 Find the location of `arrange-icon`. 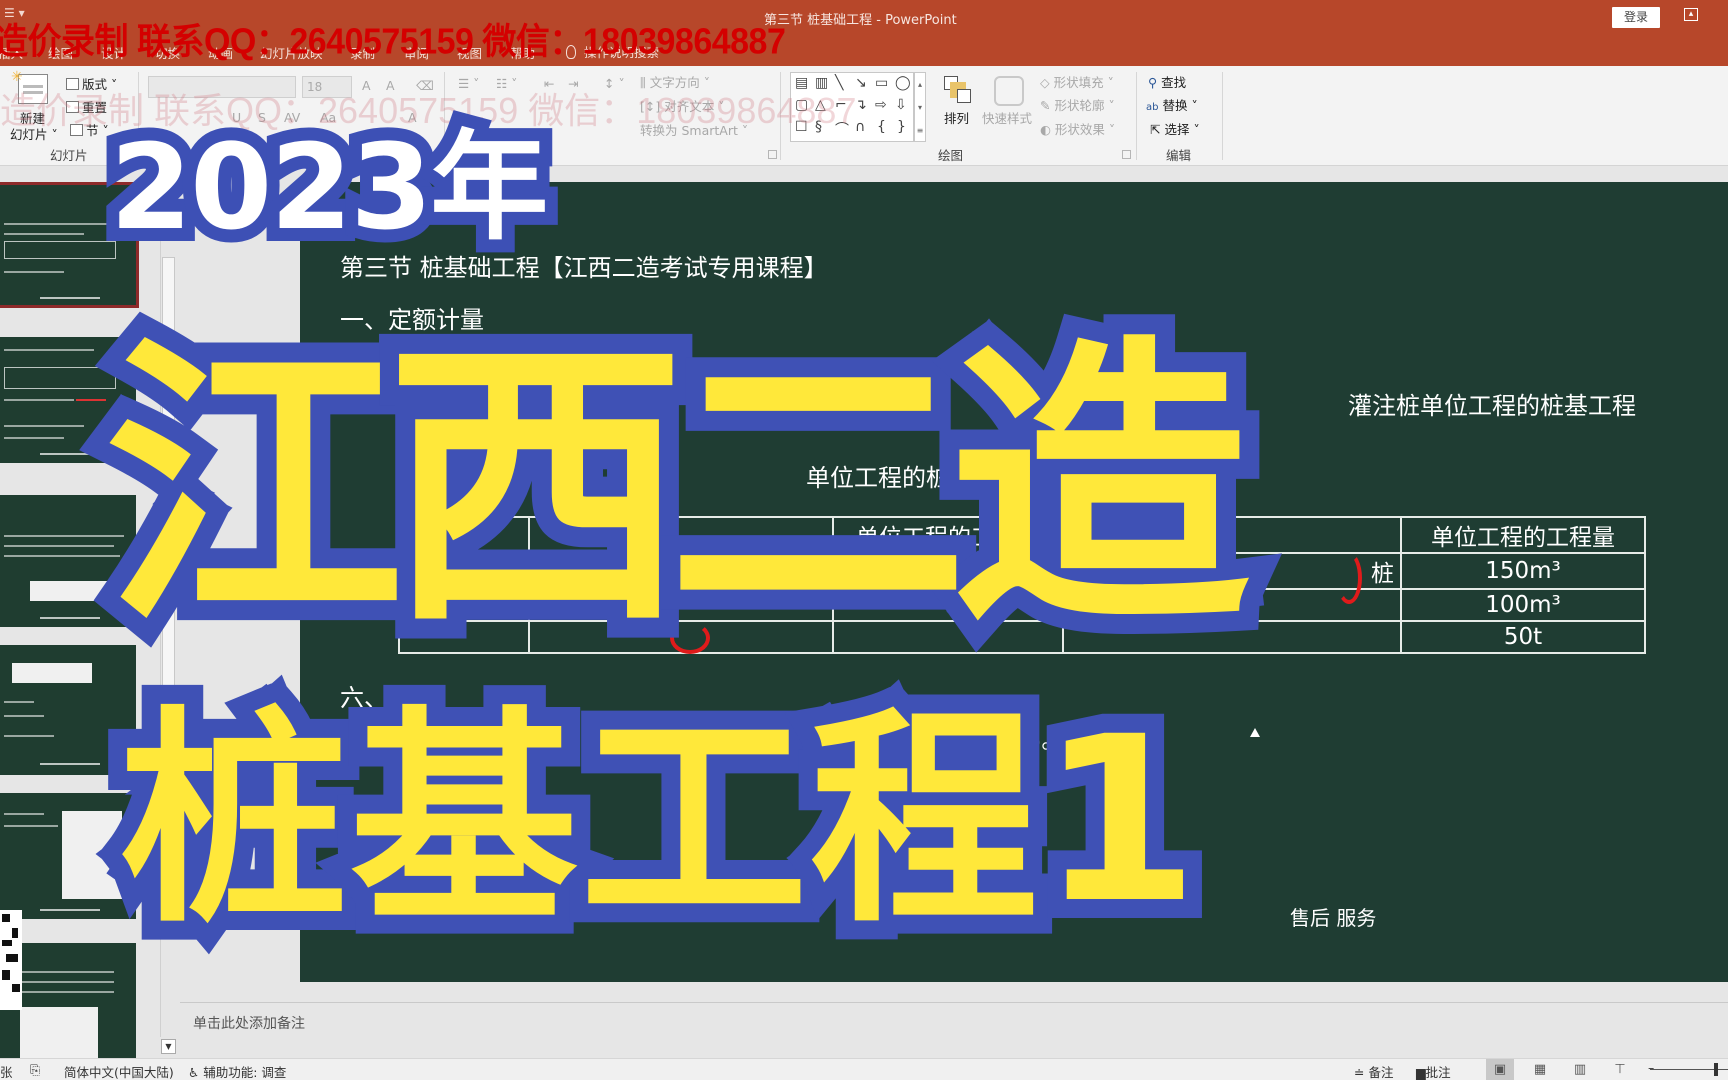

arrange-icon is located at coordinates (958, 90).